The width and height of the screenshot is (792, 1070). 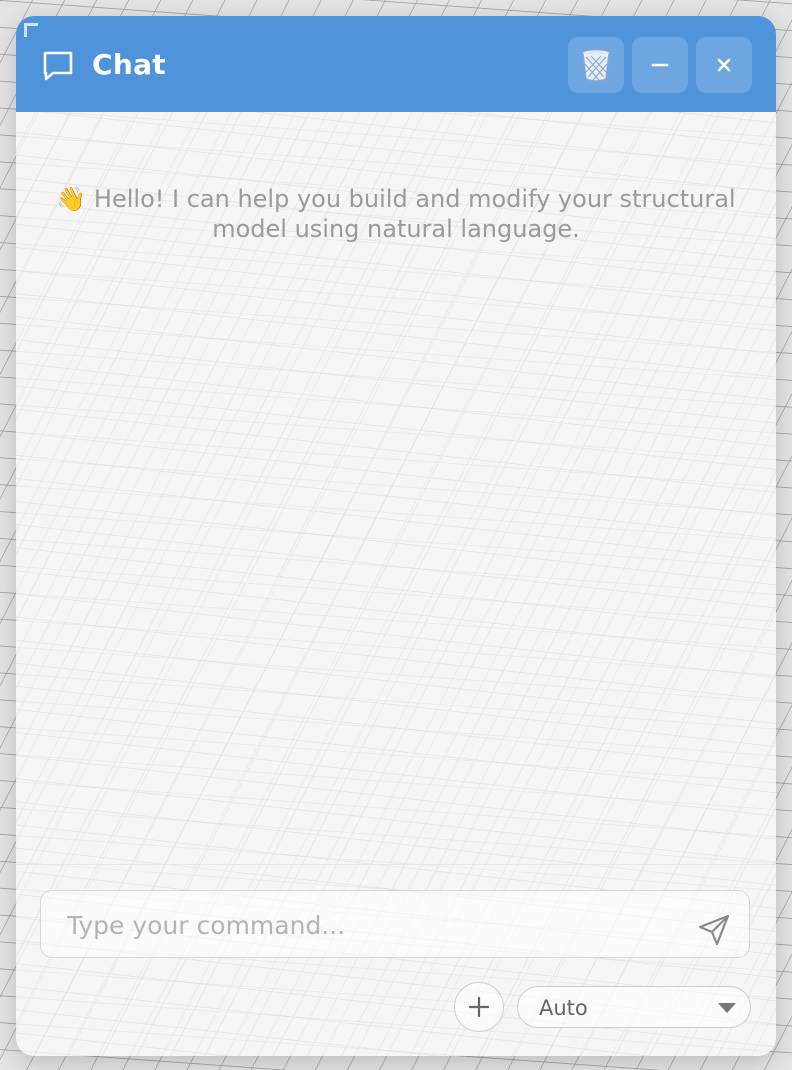 What do you see at coordinates (714, 930) in the screenshot?
I see `send-icon` at bounding box center [714, 930].